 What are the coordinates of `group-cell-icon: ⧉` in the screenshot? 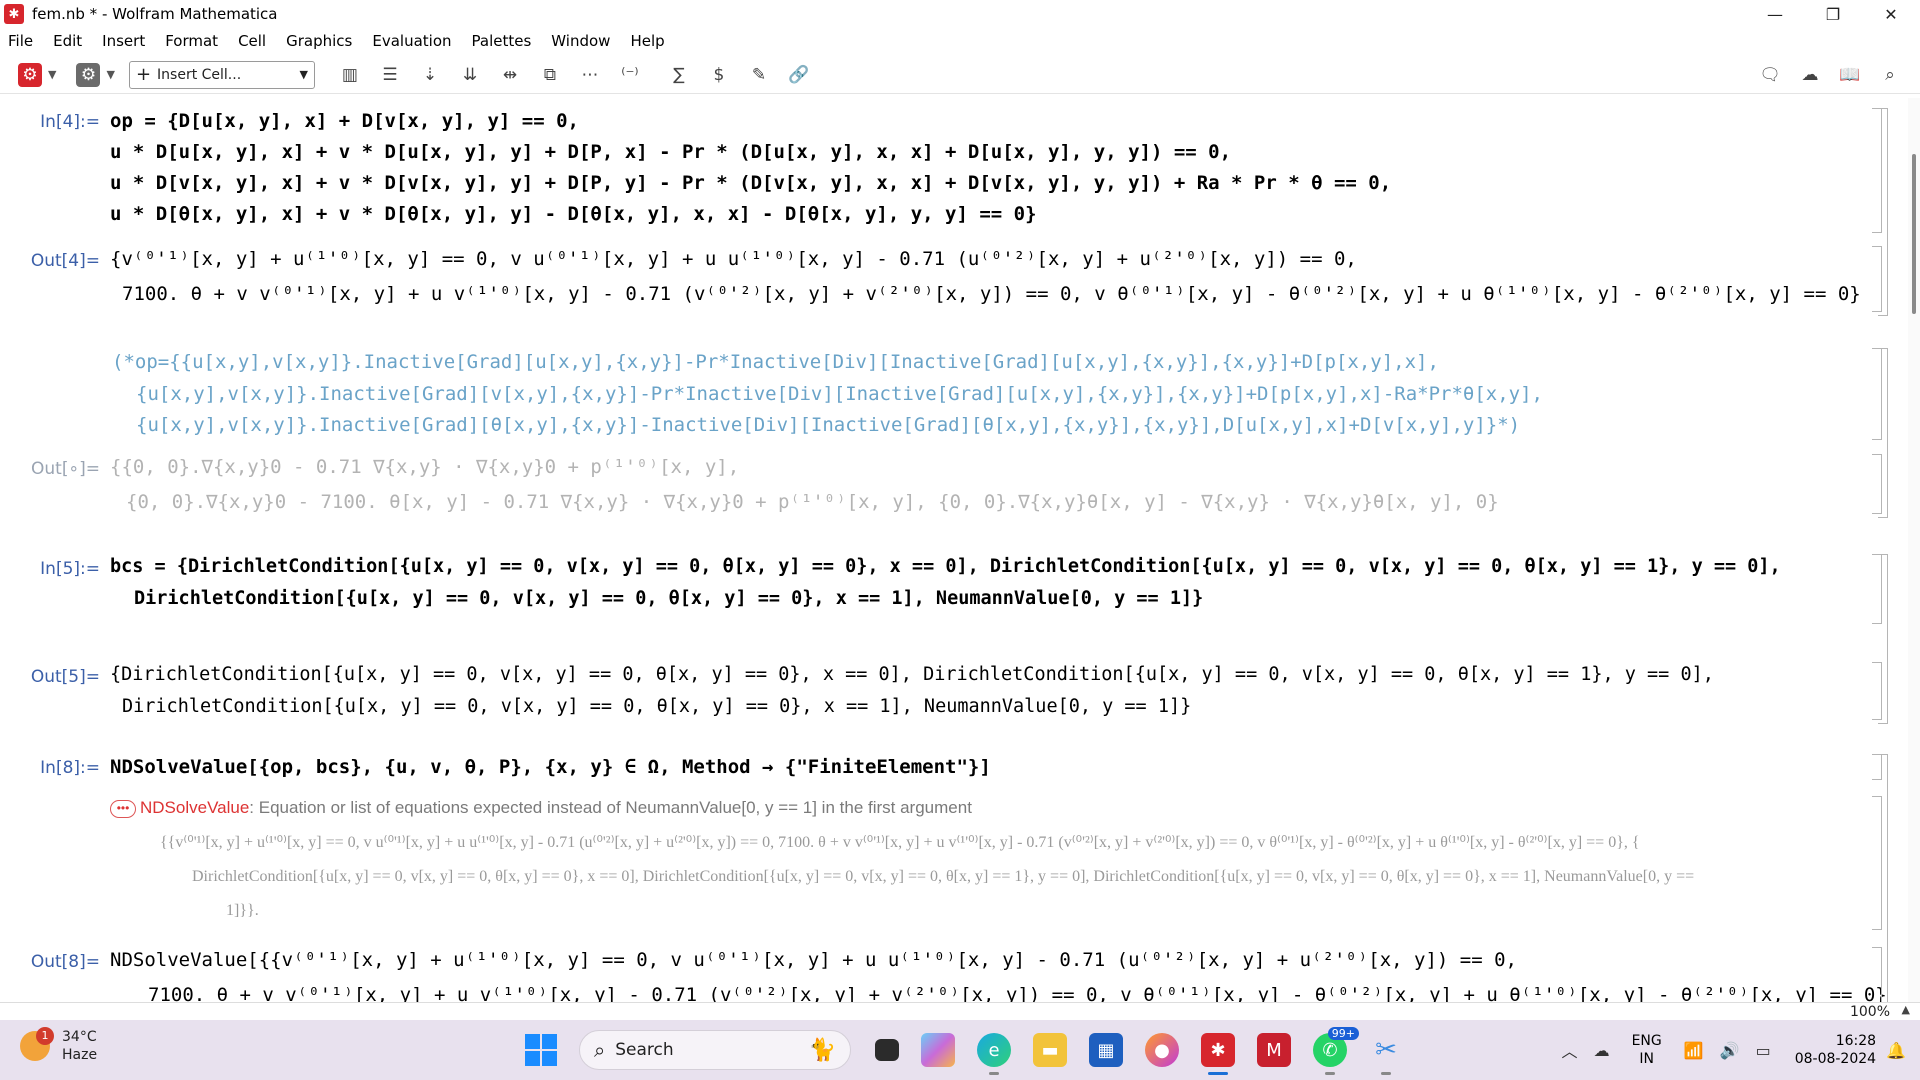 It's located at (550, 75).